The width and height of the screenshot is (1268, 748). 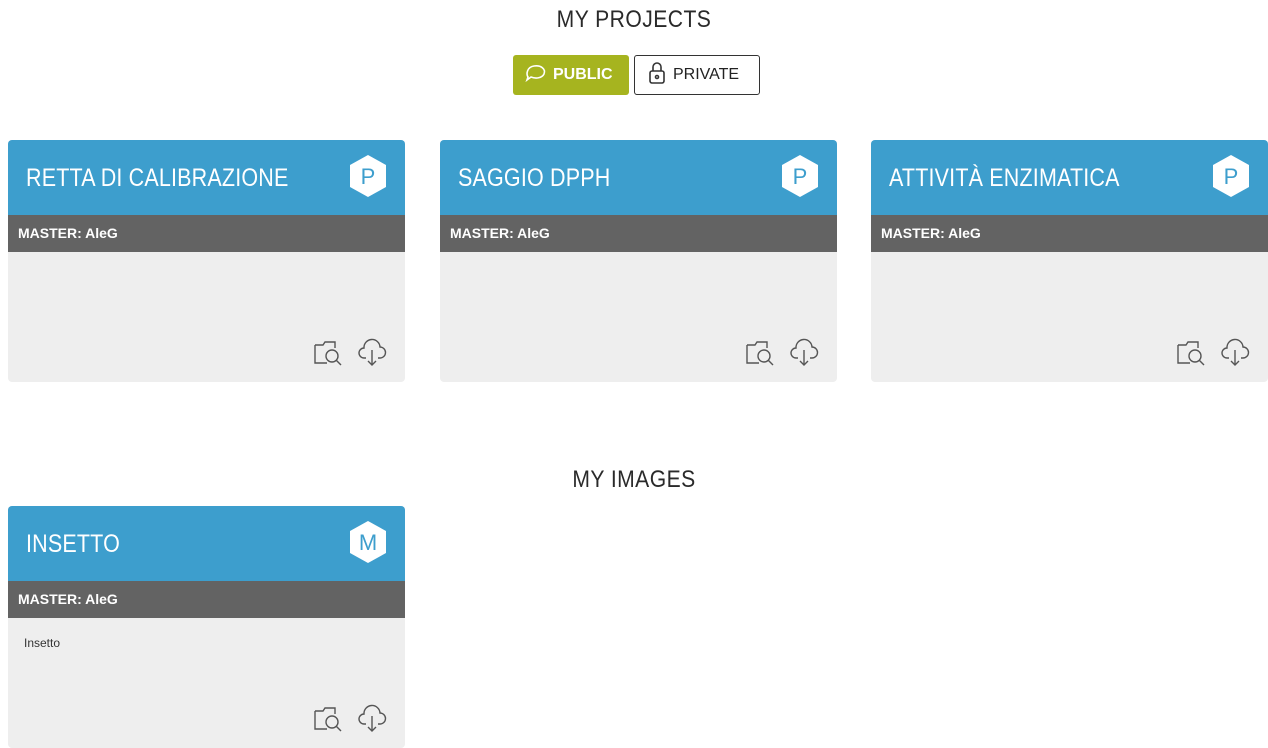 I want to click on chat-bubble-icon, so click(x=539, y=75).